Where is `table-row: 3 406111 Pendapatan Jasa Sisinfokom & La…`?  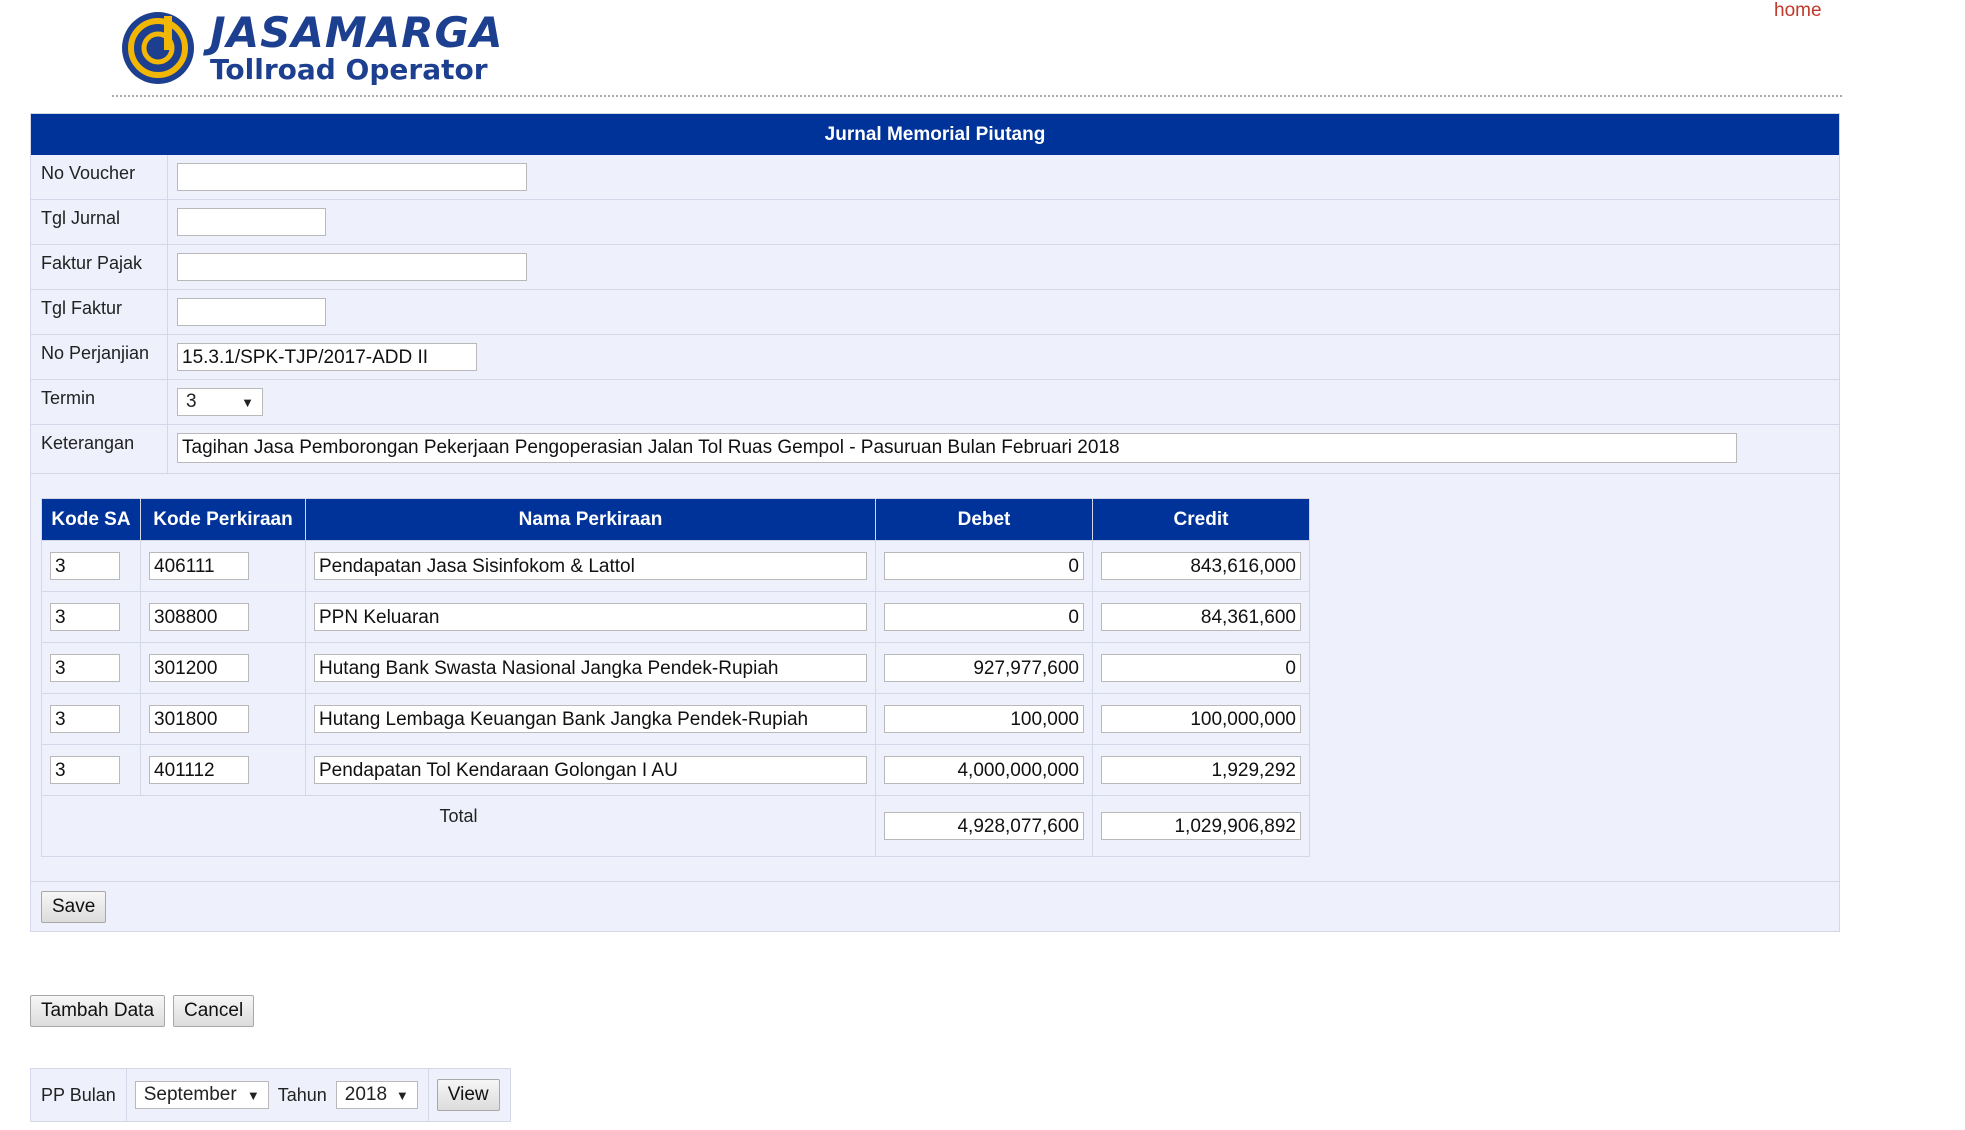 table-row: 3 406111 Pendapatan Jasa Sisinfokom & La… is located at coordinates (675, 566).